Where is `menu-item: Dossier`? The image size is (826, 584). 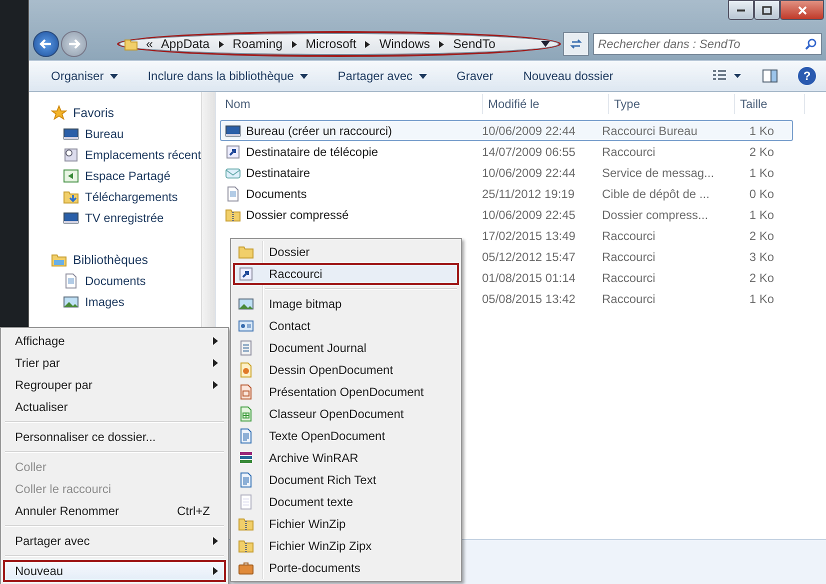 menu-item: Dossier is located at coordinates (346, 252).